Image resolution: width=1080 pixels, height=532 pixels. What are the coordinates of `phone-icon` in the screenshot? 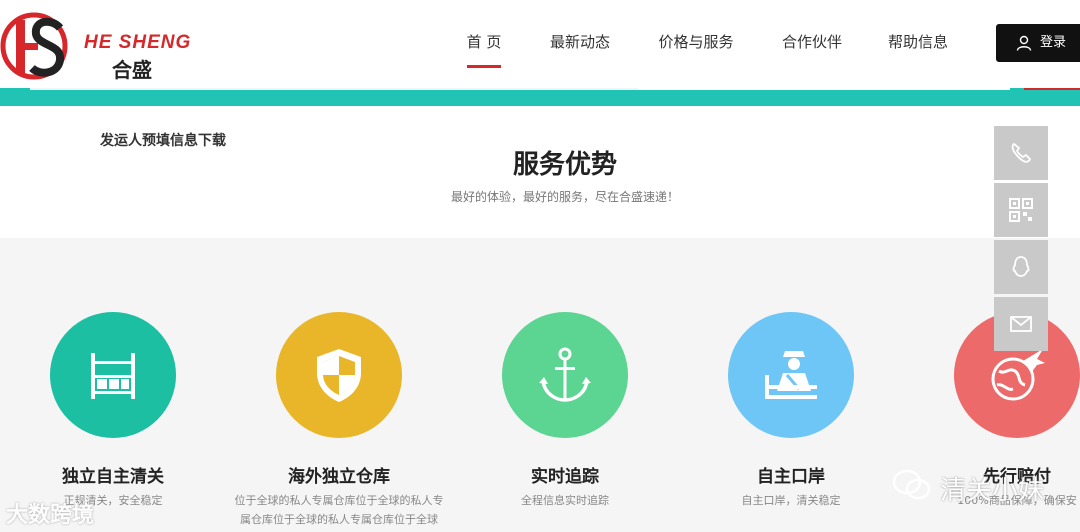 It's located at (1021, 152).